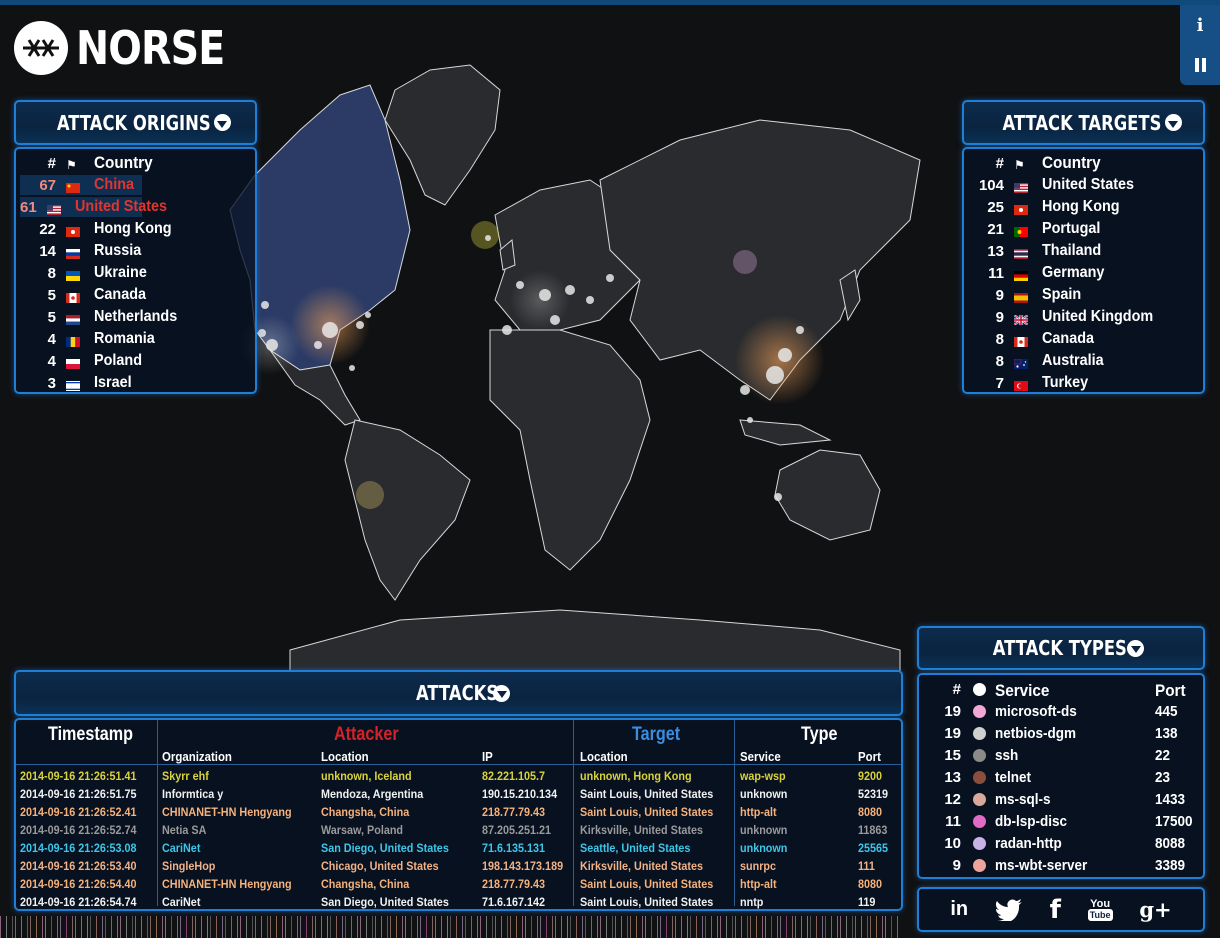 The width and height of the screenshot is (1220, 938). What do you see at coordinates (523, 866) in the screenshot?
I see `ip-cell: 198.143.173.189` at bounding box center [523, 866].